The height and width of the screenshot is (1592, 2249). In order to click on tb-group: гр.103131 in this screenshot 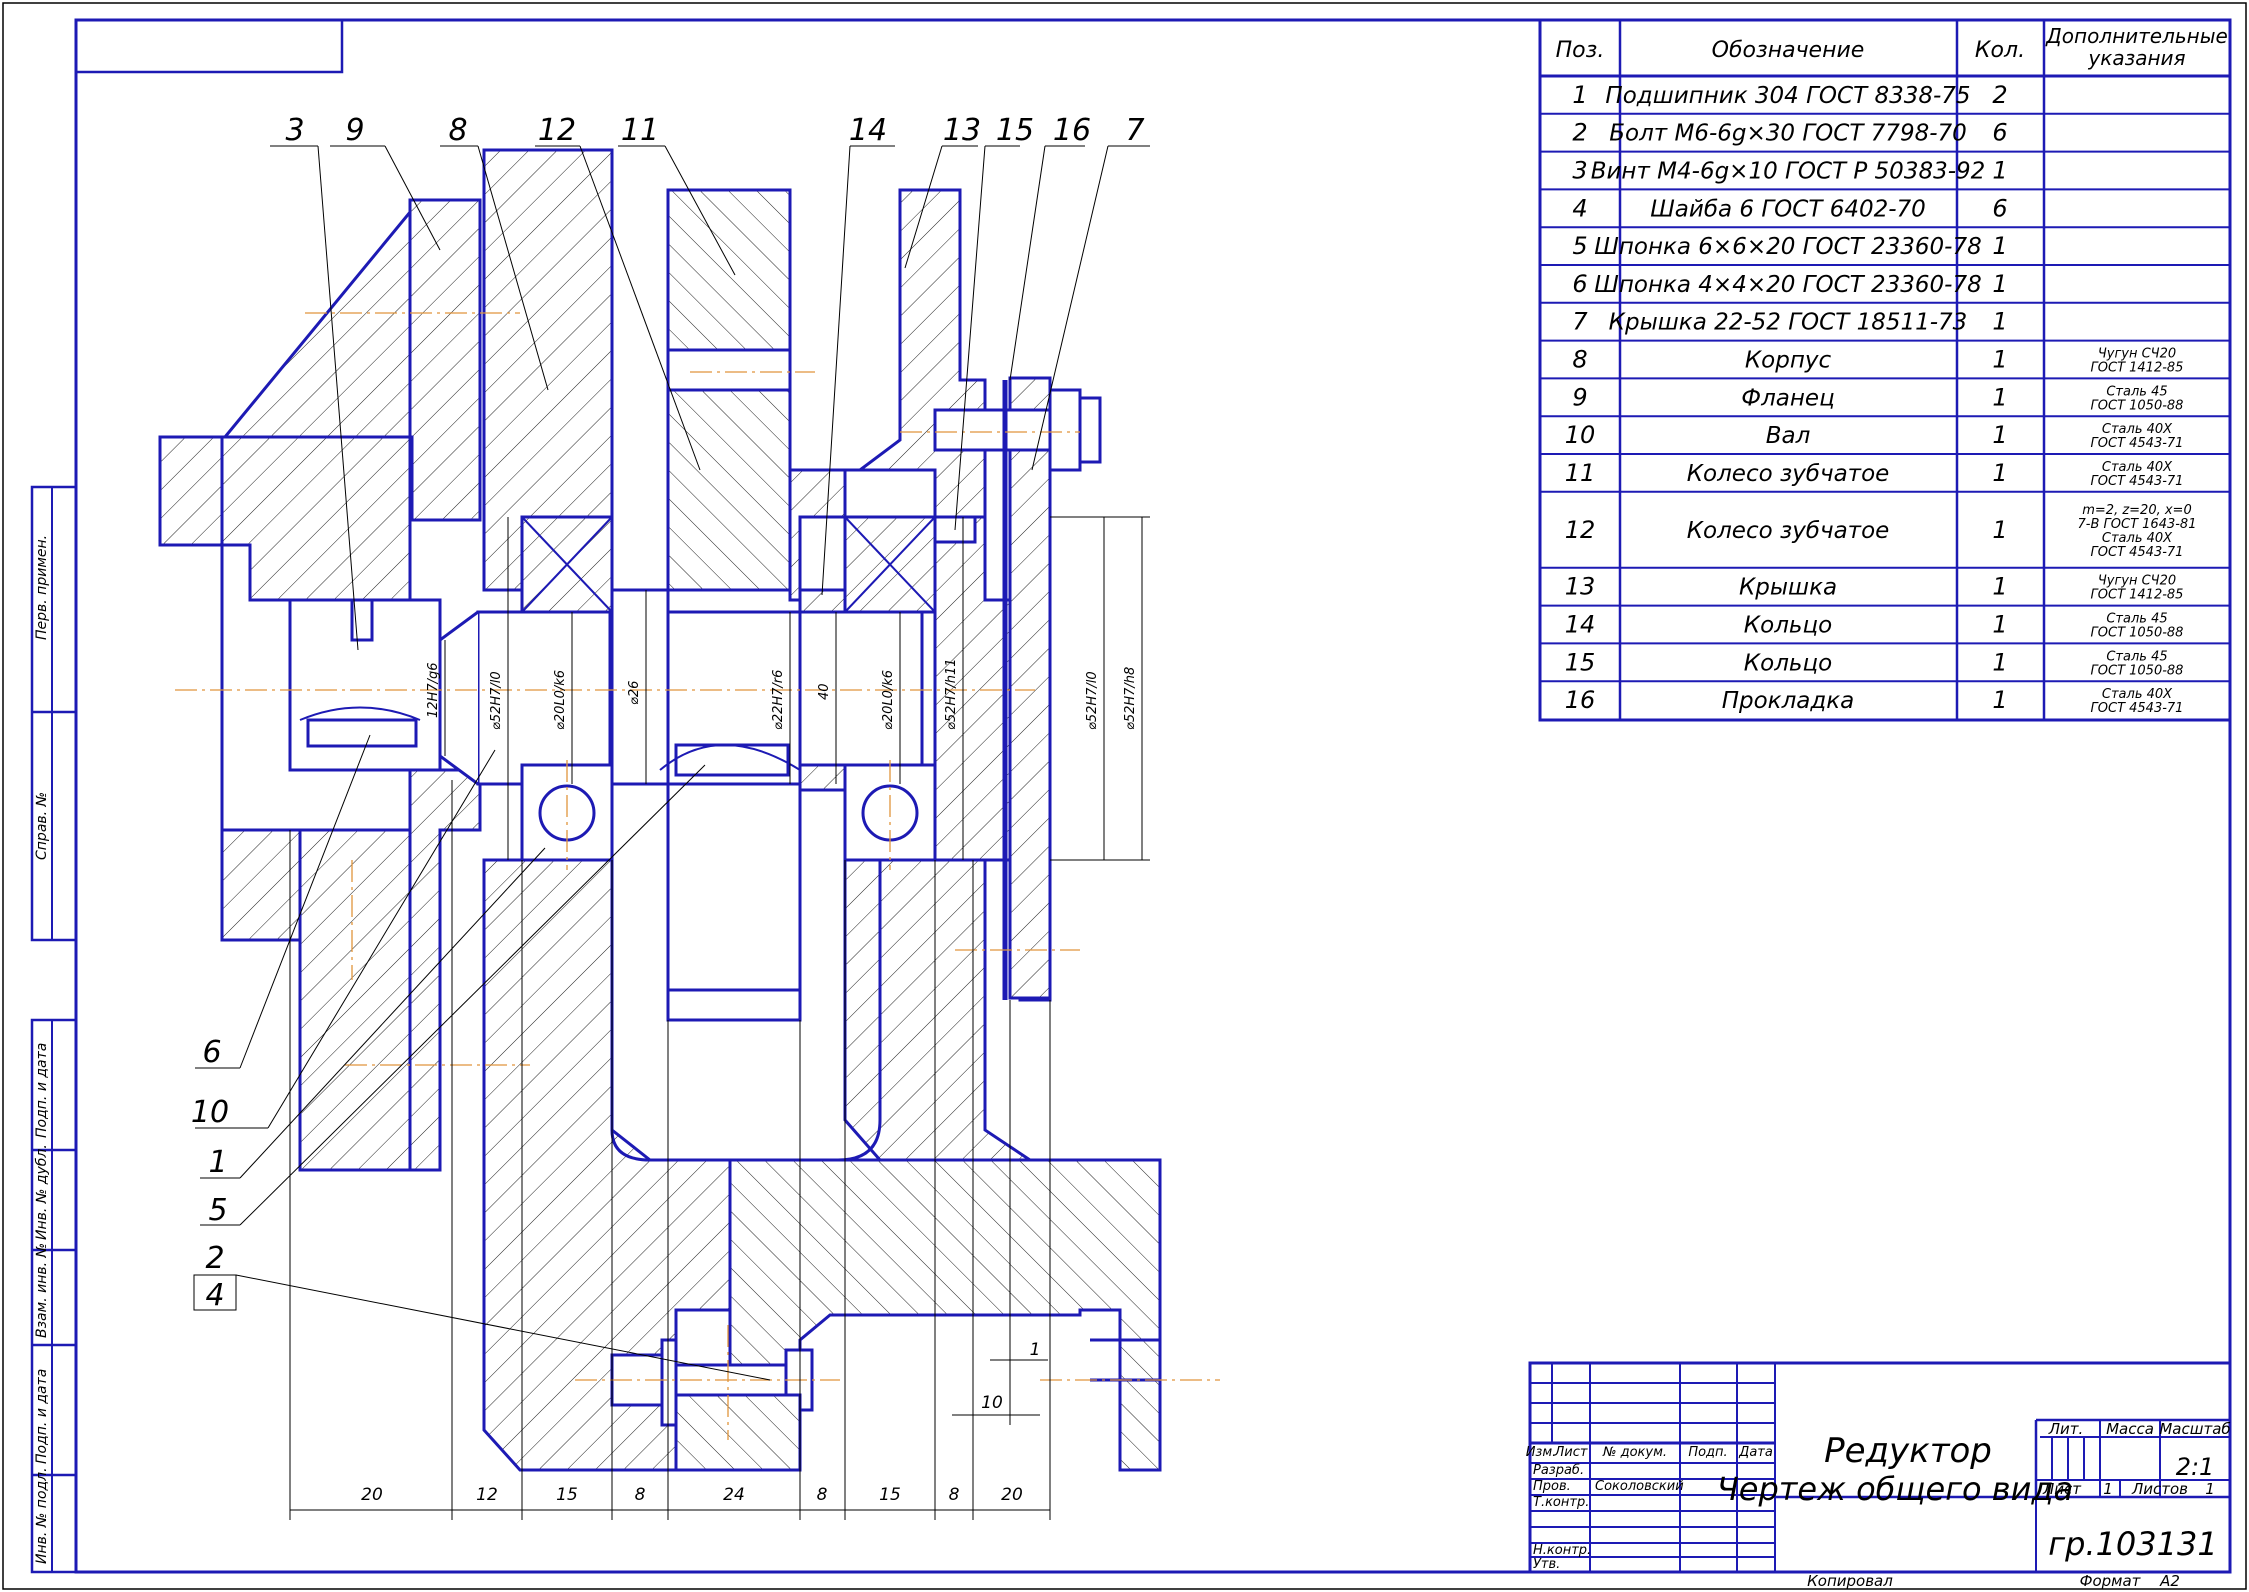, I will do `click(2132, 1544)`.